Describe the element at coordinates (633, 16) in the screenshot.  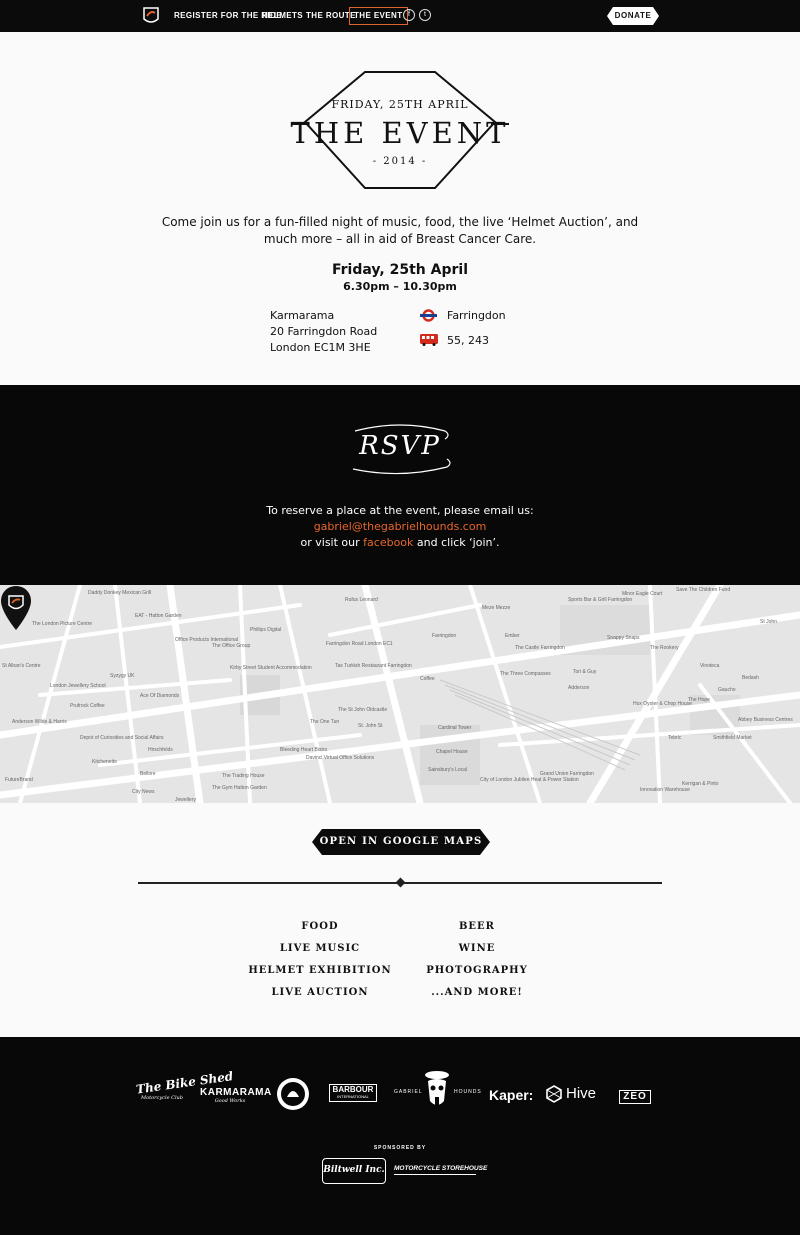
I see `donate-button: DONATE` at that location.